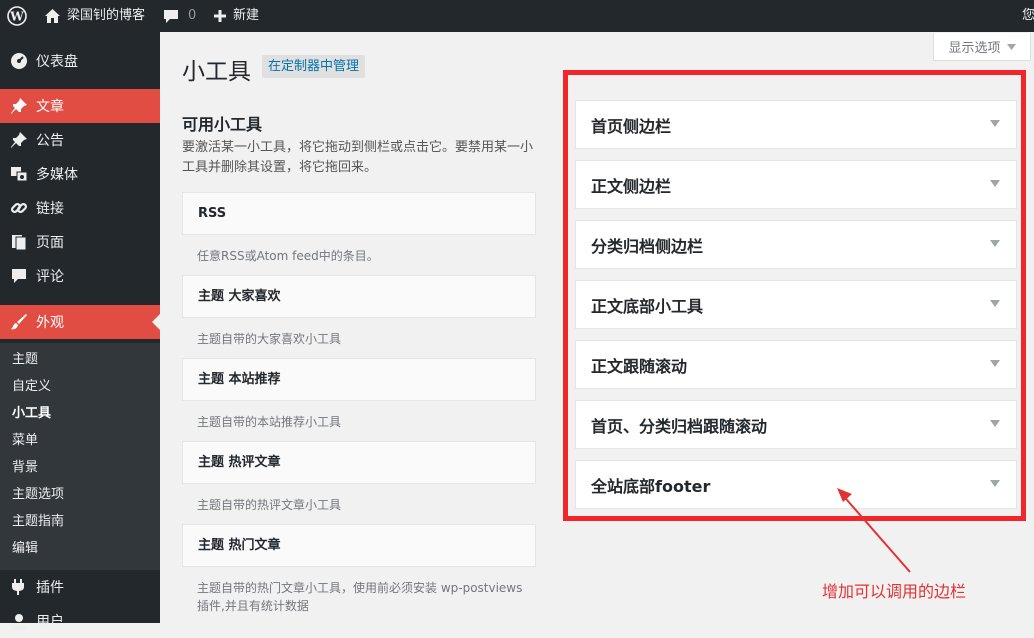  I want to click on brush-icon, so click(19, 322).